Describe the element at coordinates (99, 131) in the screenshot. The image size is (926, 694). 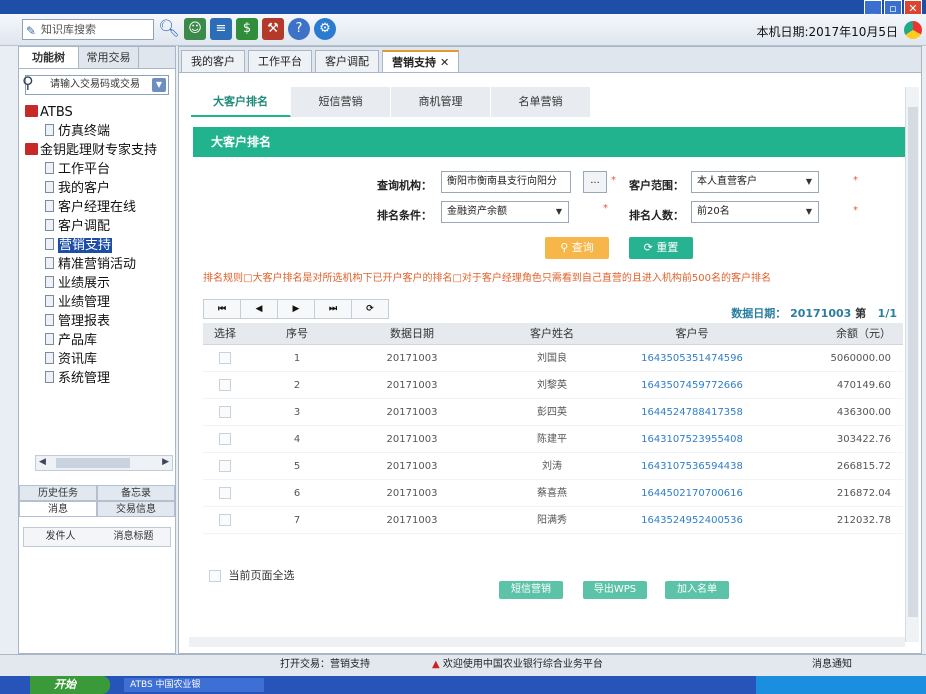
I see `tree-node: 仿真终端` at that location.